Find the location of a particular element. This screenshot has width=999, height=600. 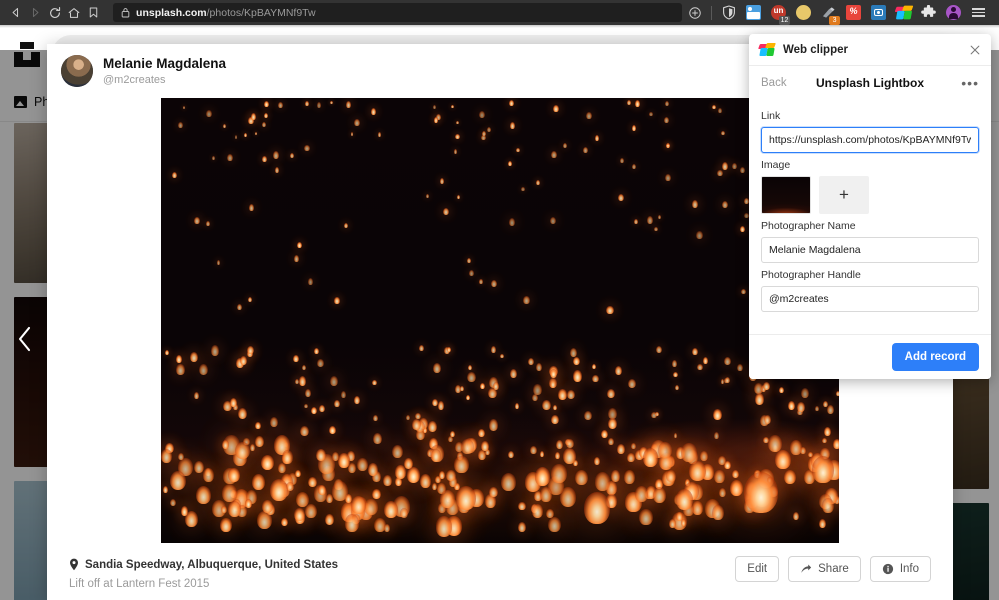

pen-extension-icon: 3 is located at coordinates (828, 12).